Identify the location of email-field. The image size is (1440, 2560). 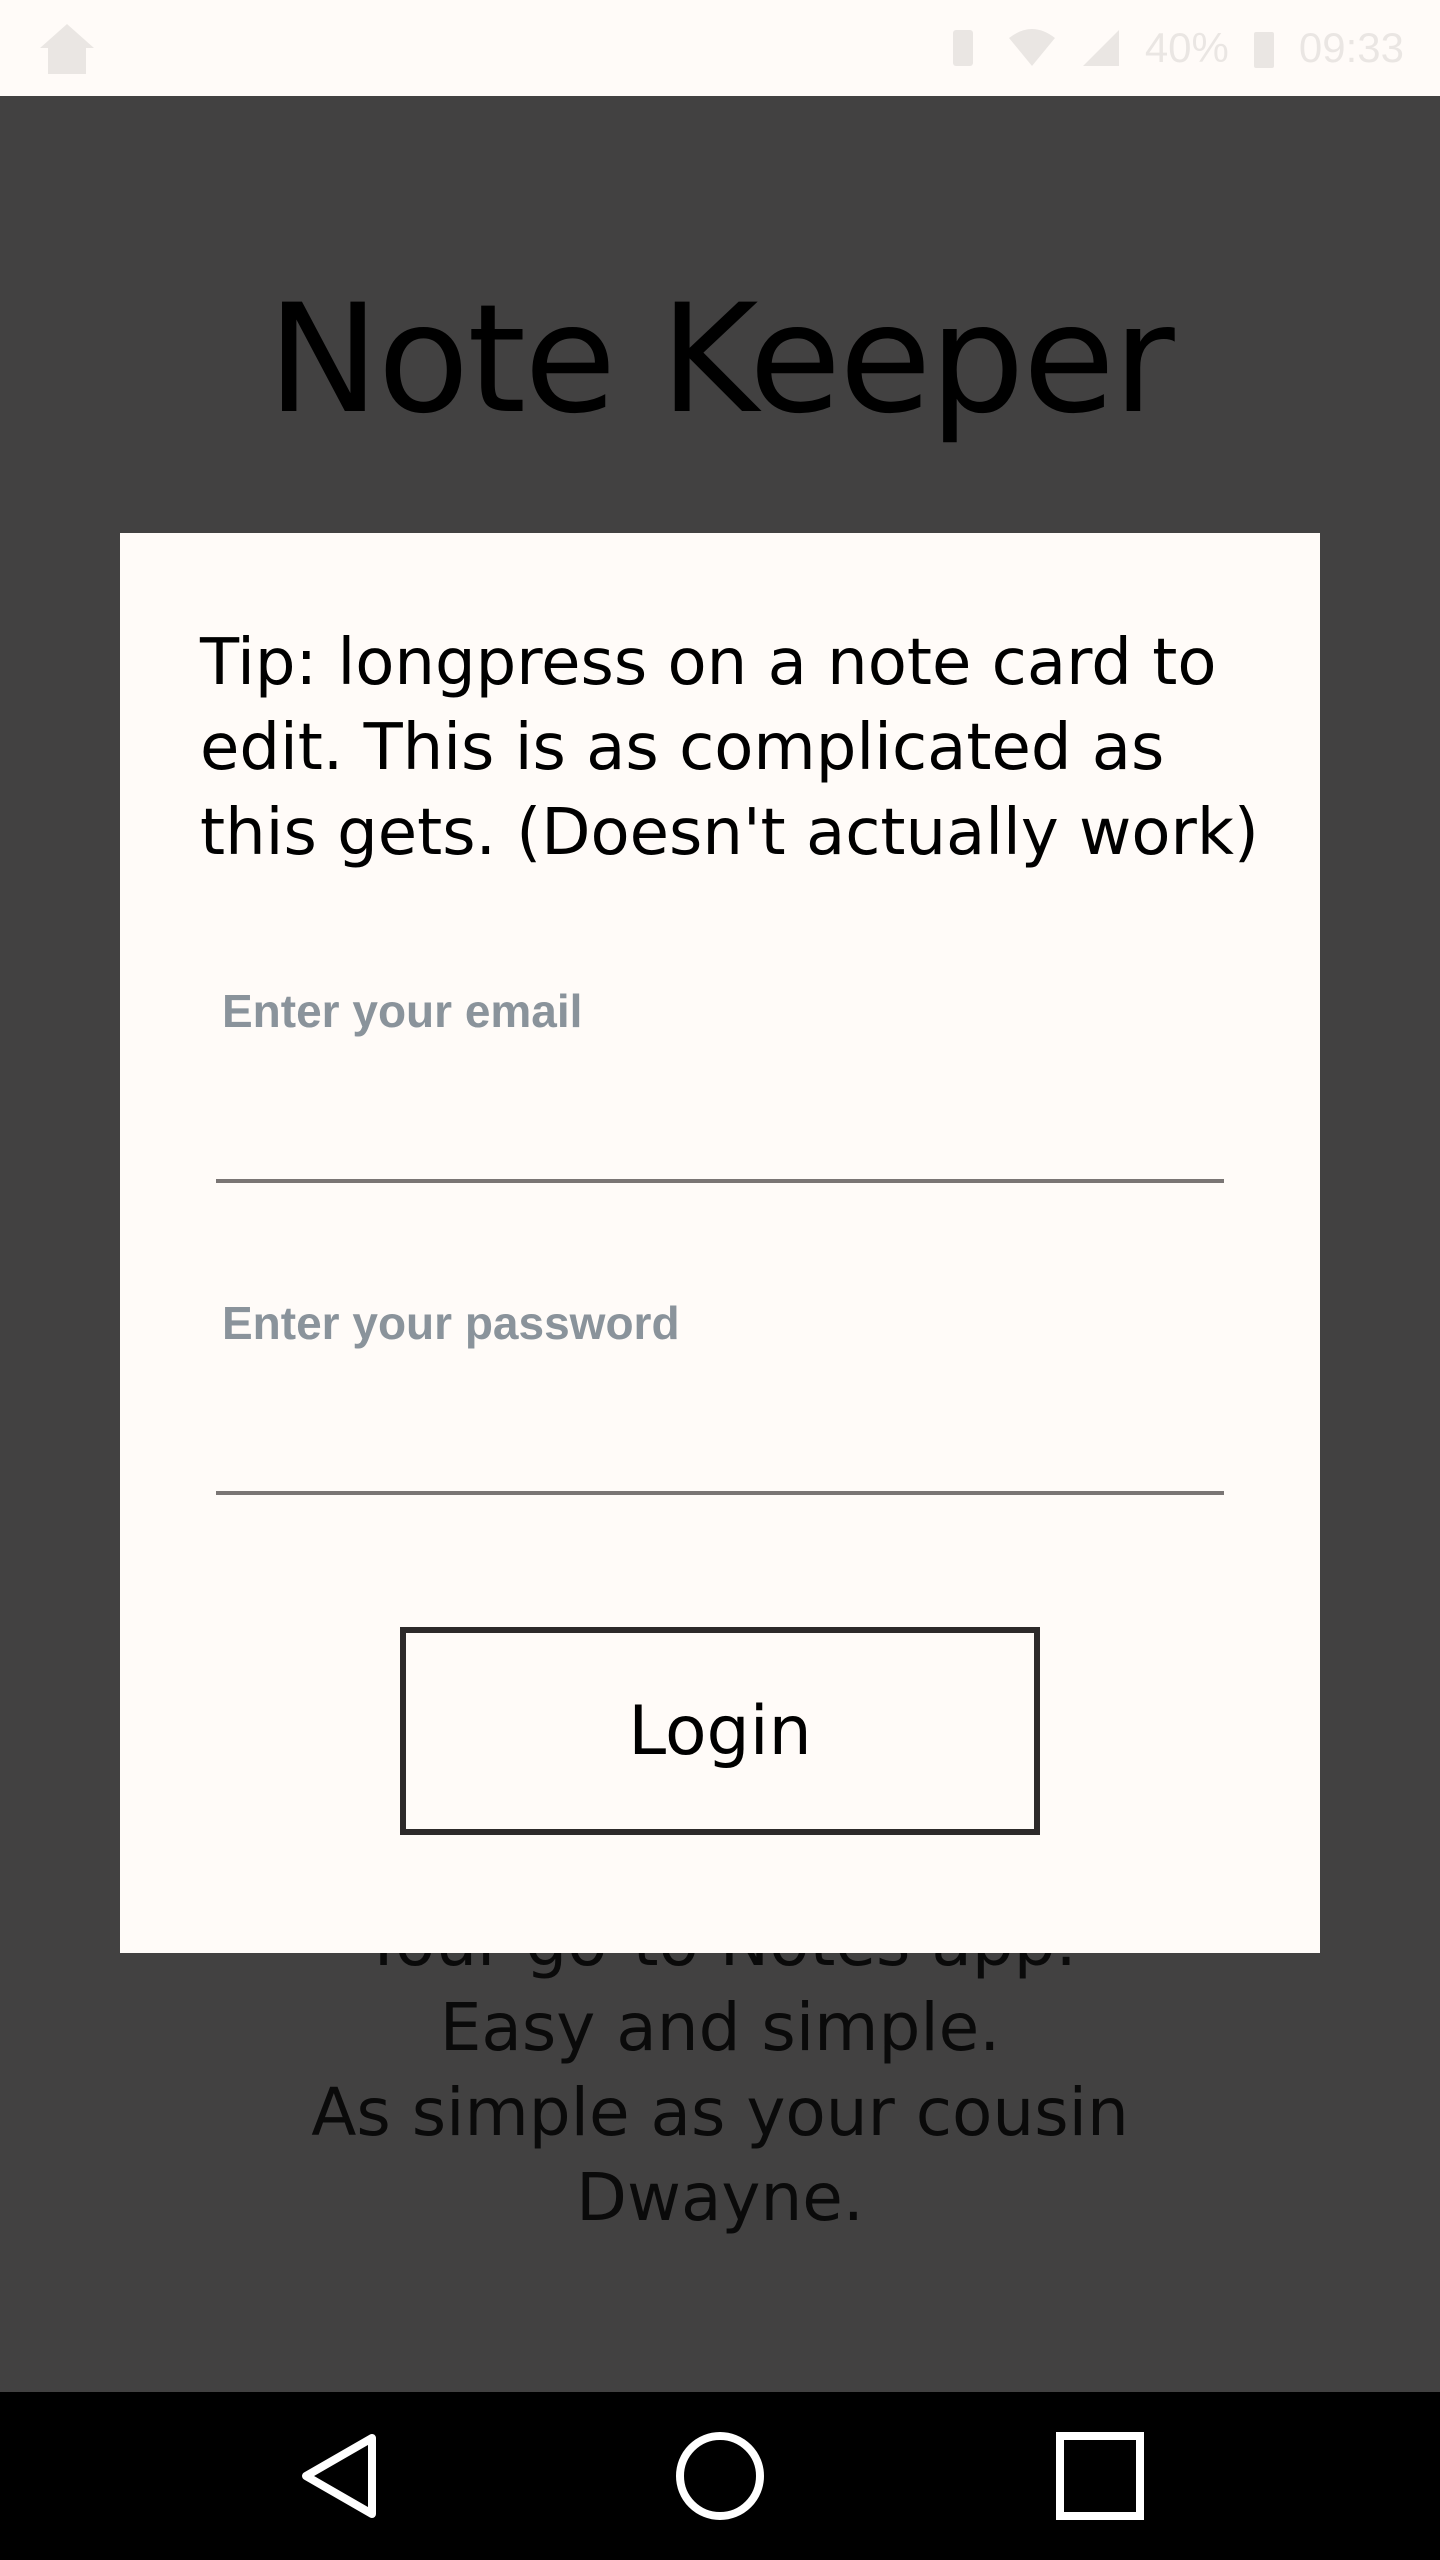
(720, 1123).